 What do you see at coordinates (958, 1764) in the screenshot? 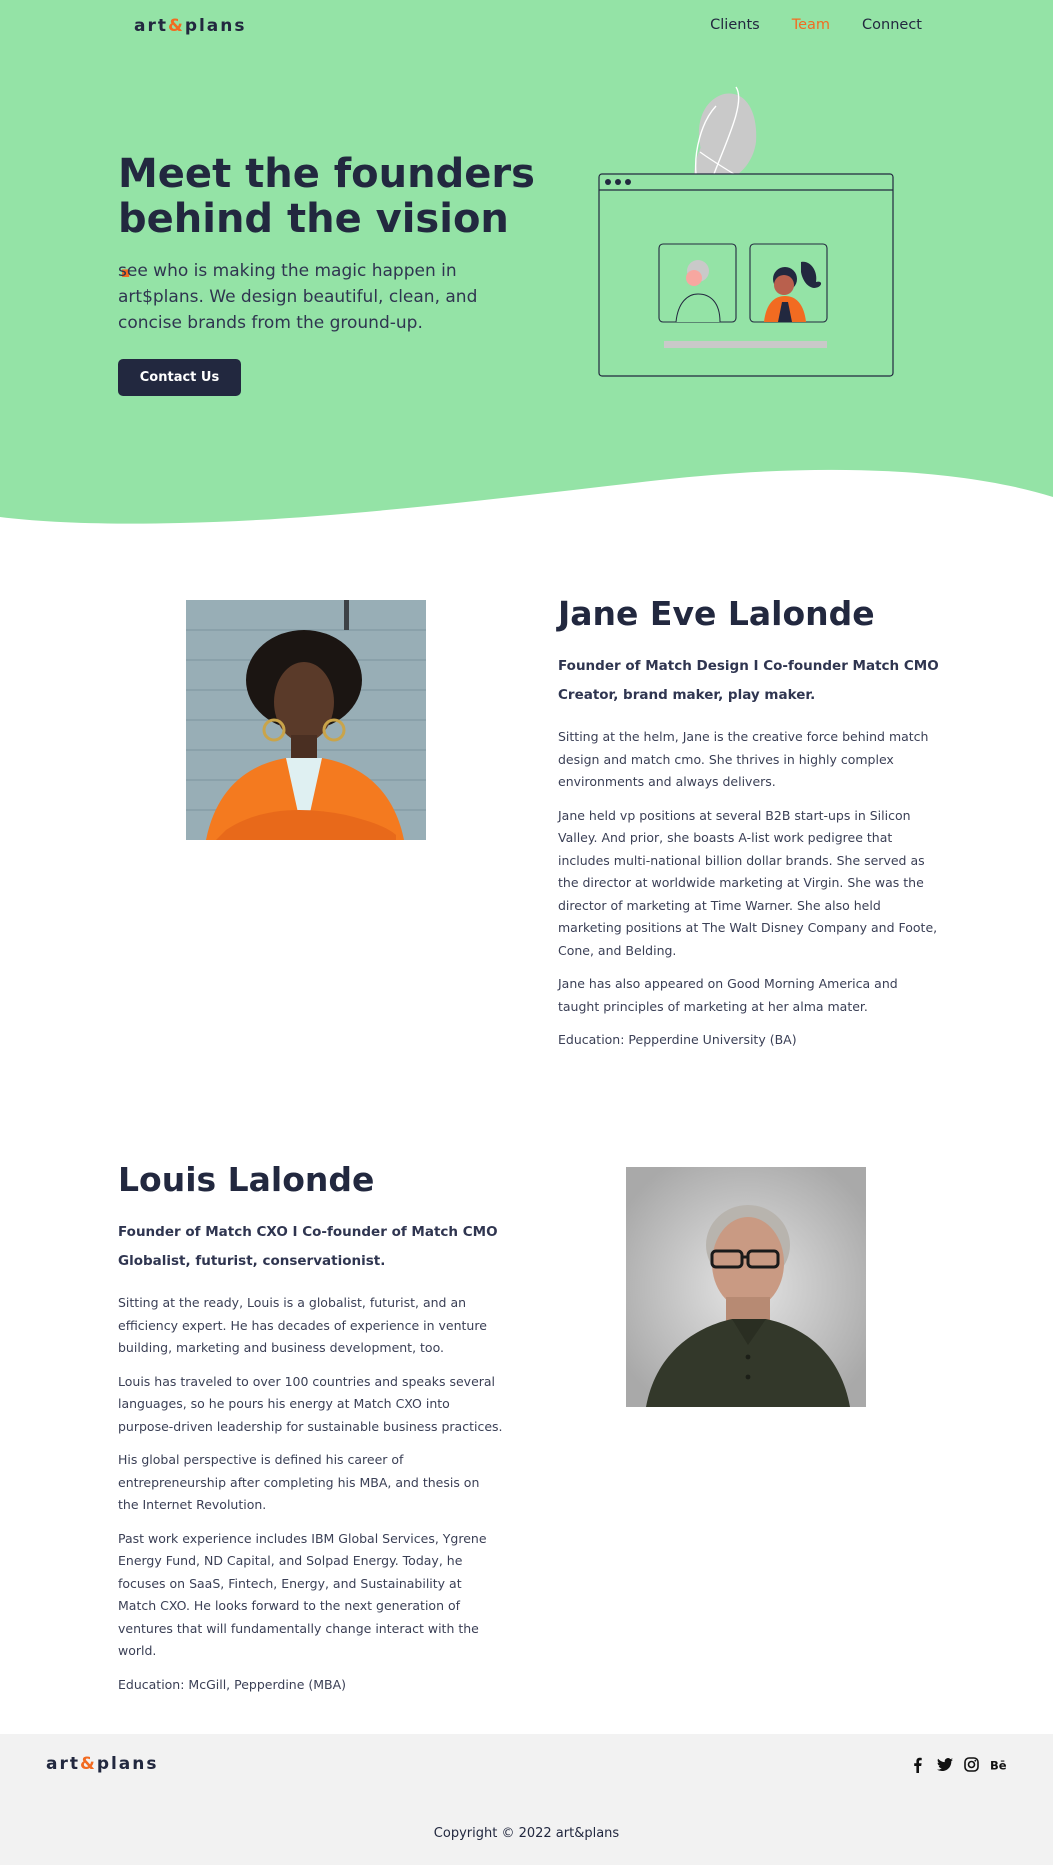
I see `social-links: Bē` at bounding box center [958, 1764].